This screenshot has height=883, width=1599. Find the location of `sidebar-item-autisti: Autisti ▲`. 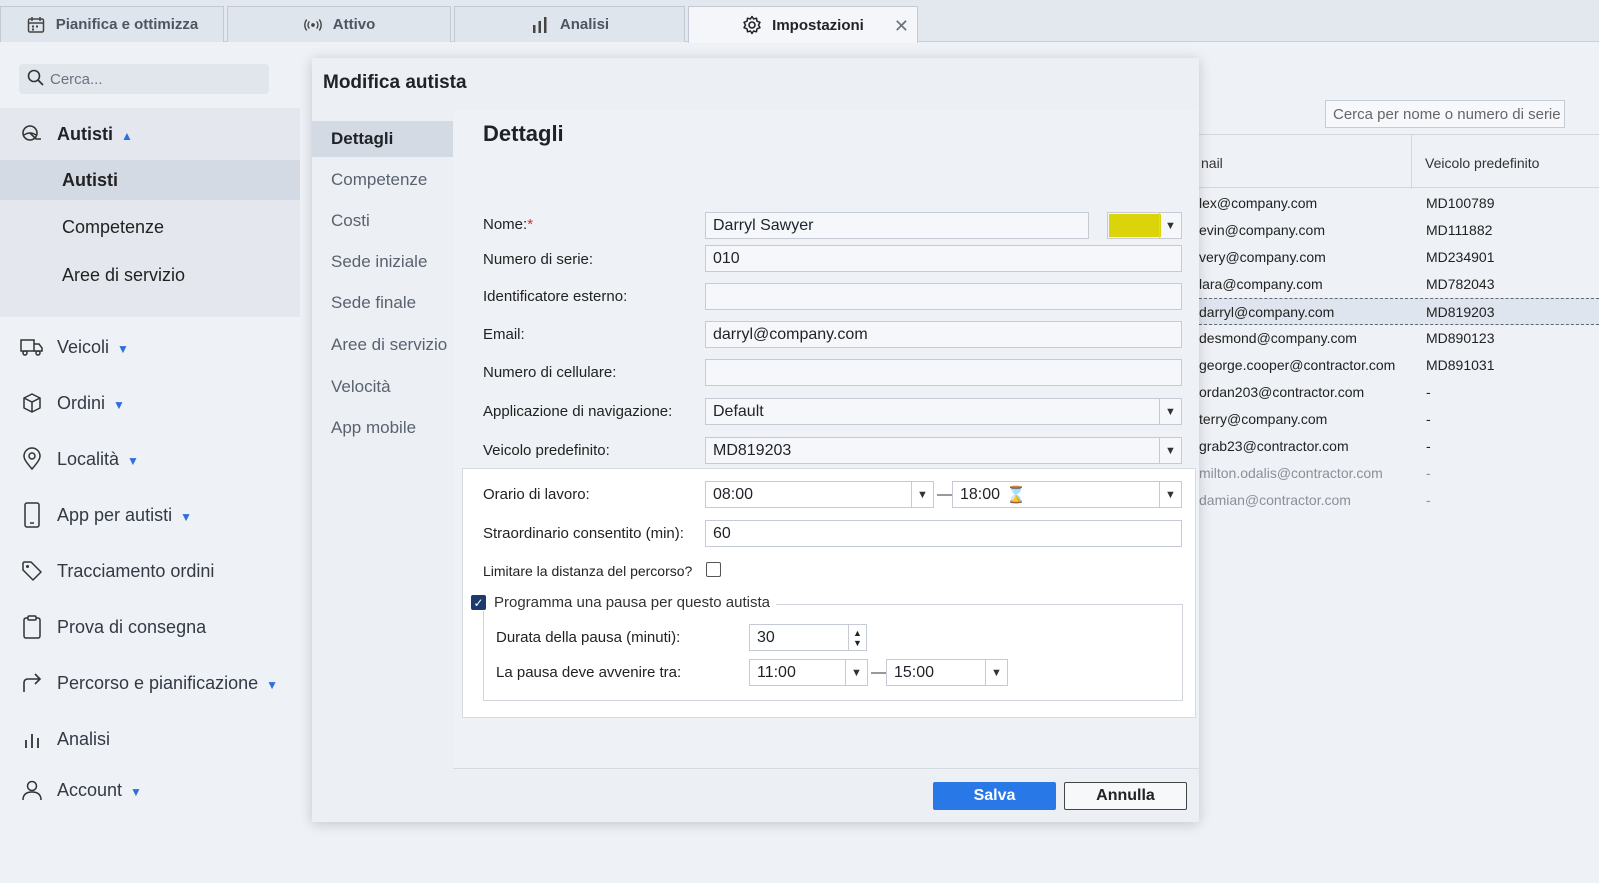

sidebar-item-autisti: Autisti ▲ is located at coordinates (150, 134).